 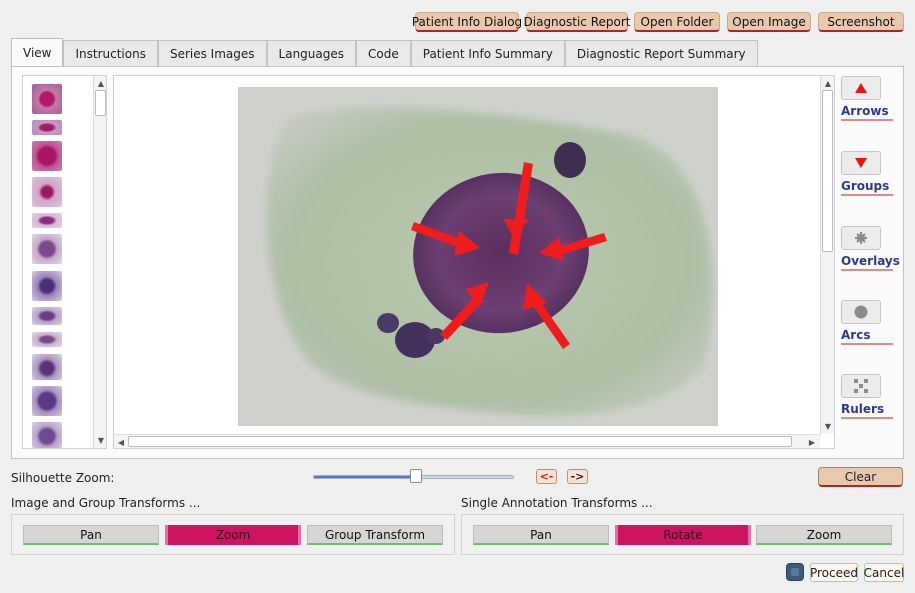 What do you see at coordinates (311, 53) in the screenshot?
I see `tab-languages: Languages` at bounding box center [311, 53].